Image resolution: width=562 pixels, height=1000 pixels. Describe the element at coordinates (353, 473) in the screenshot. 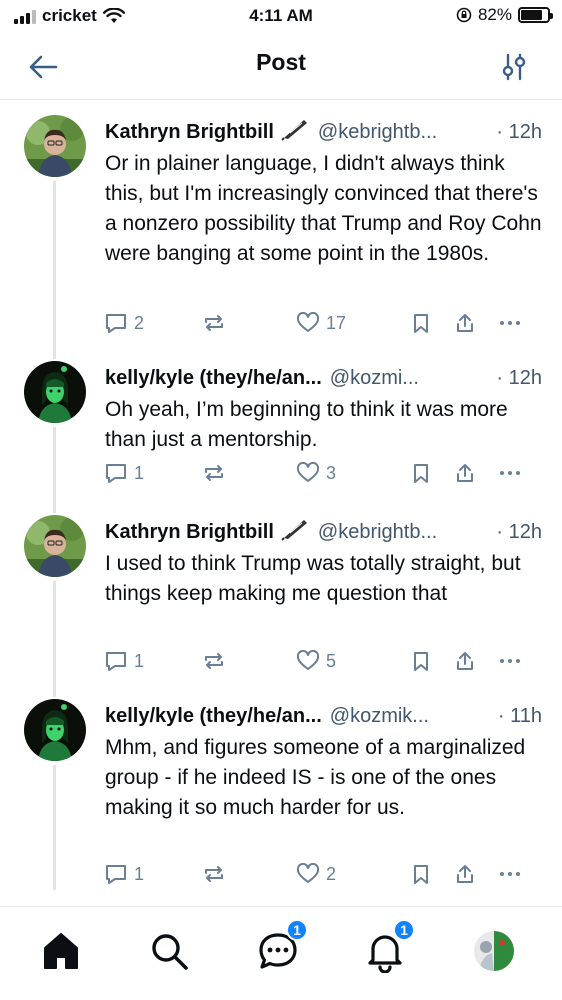

I see `like-button: 3` at that location.